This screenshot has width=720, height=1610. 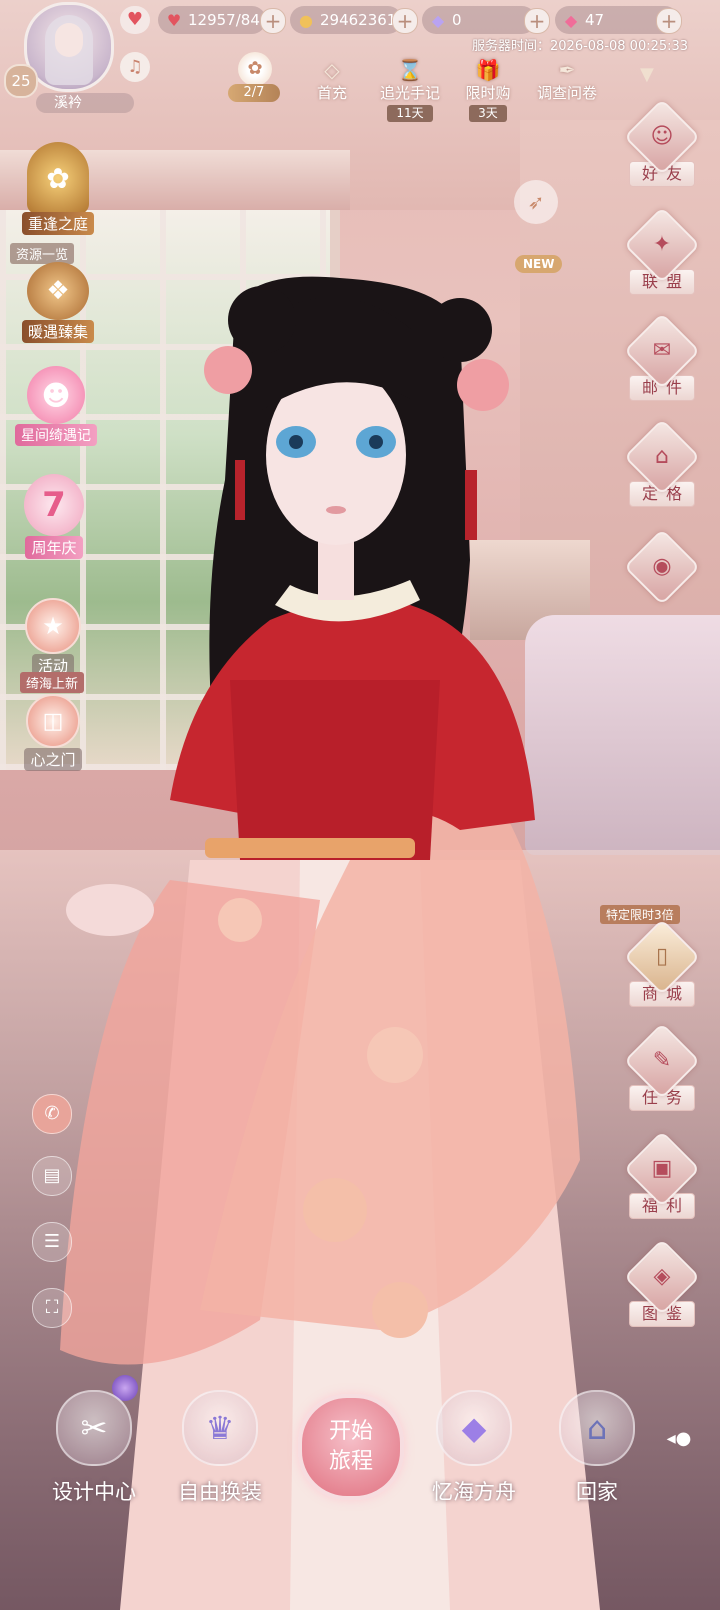 What do you see at coordinates (662, 1276) in the screenshot?
I see `card-book-icon: ◈` at bounding box center [662, 1276].